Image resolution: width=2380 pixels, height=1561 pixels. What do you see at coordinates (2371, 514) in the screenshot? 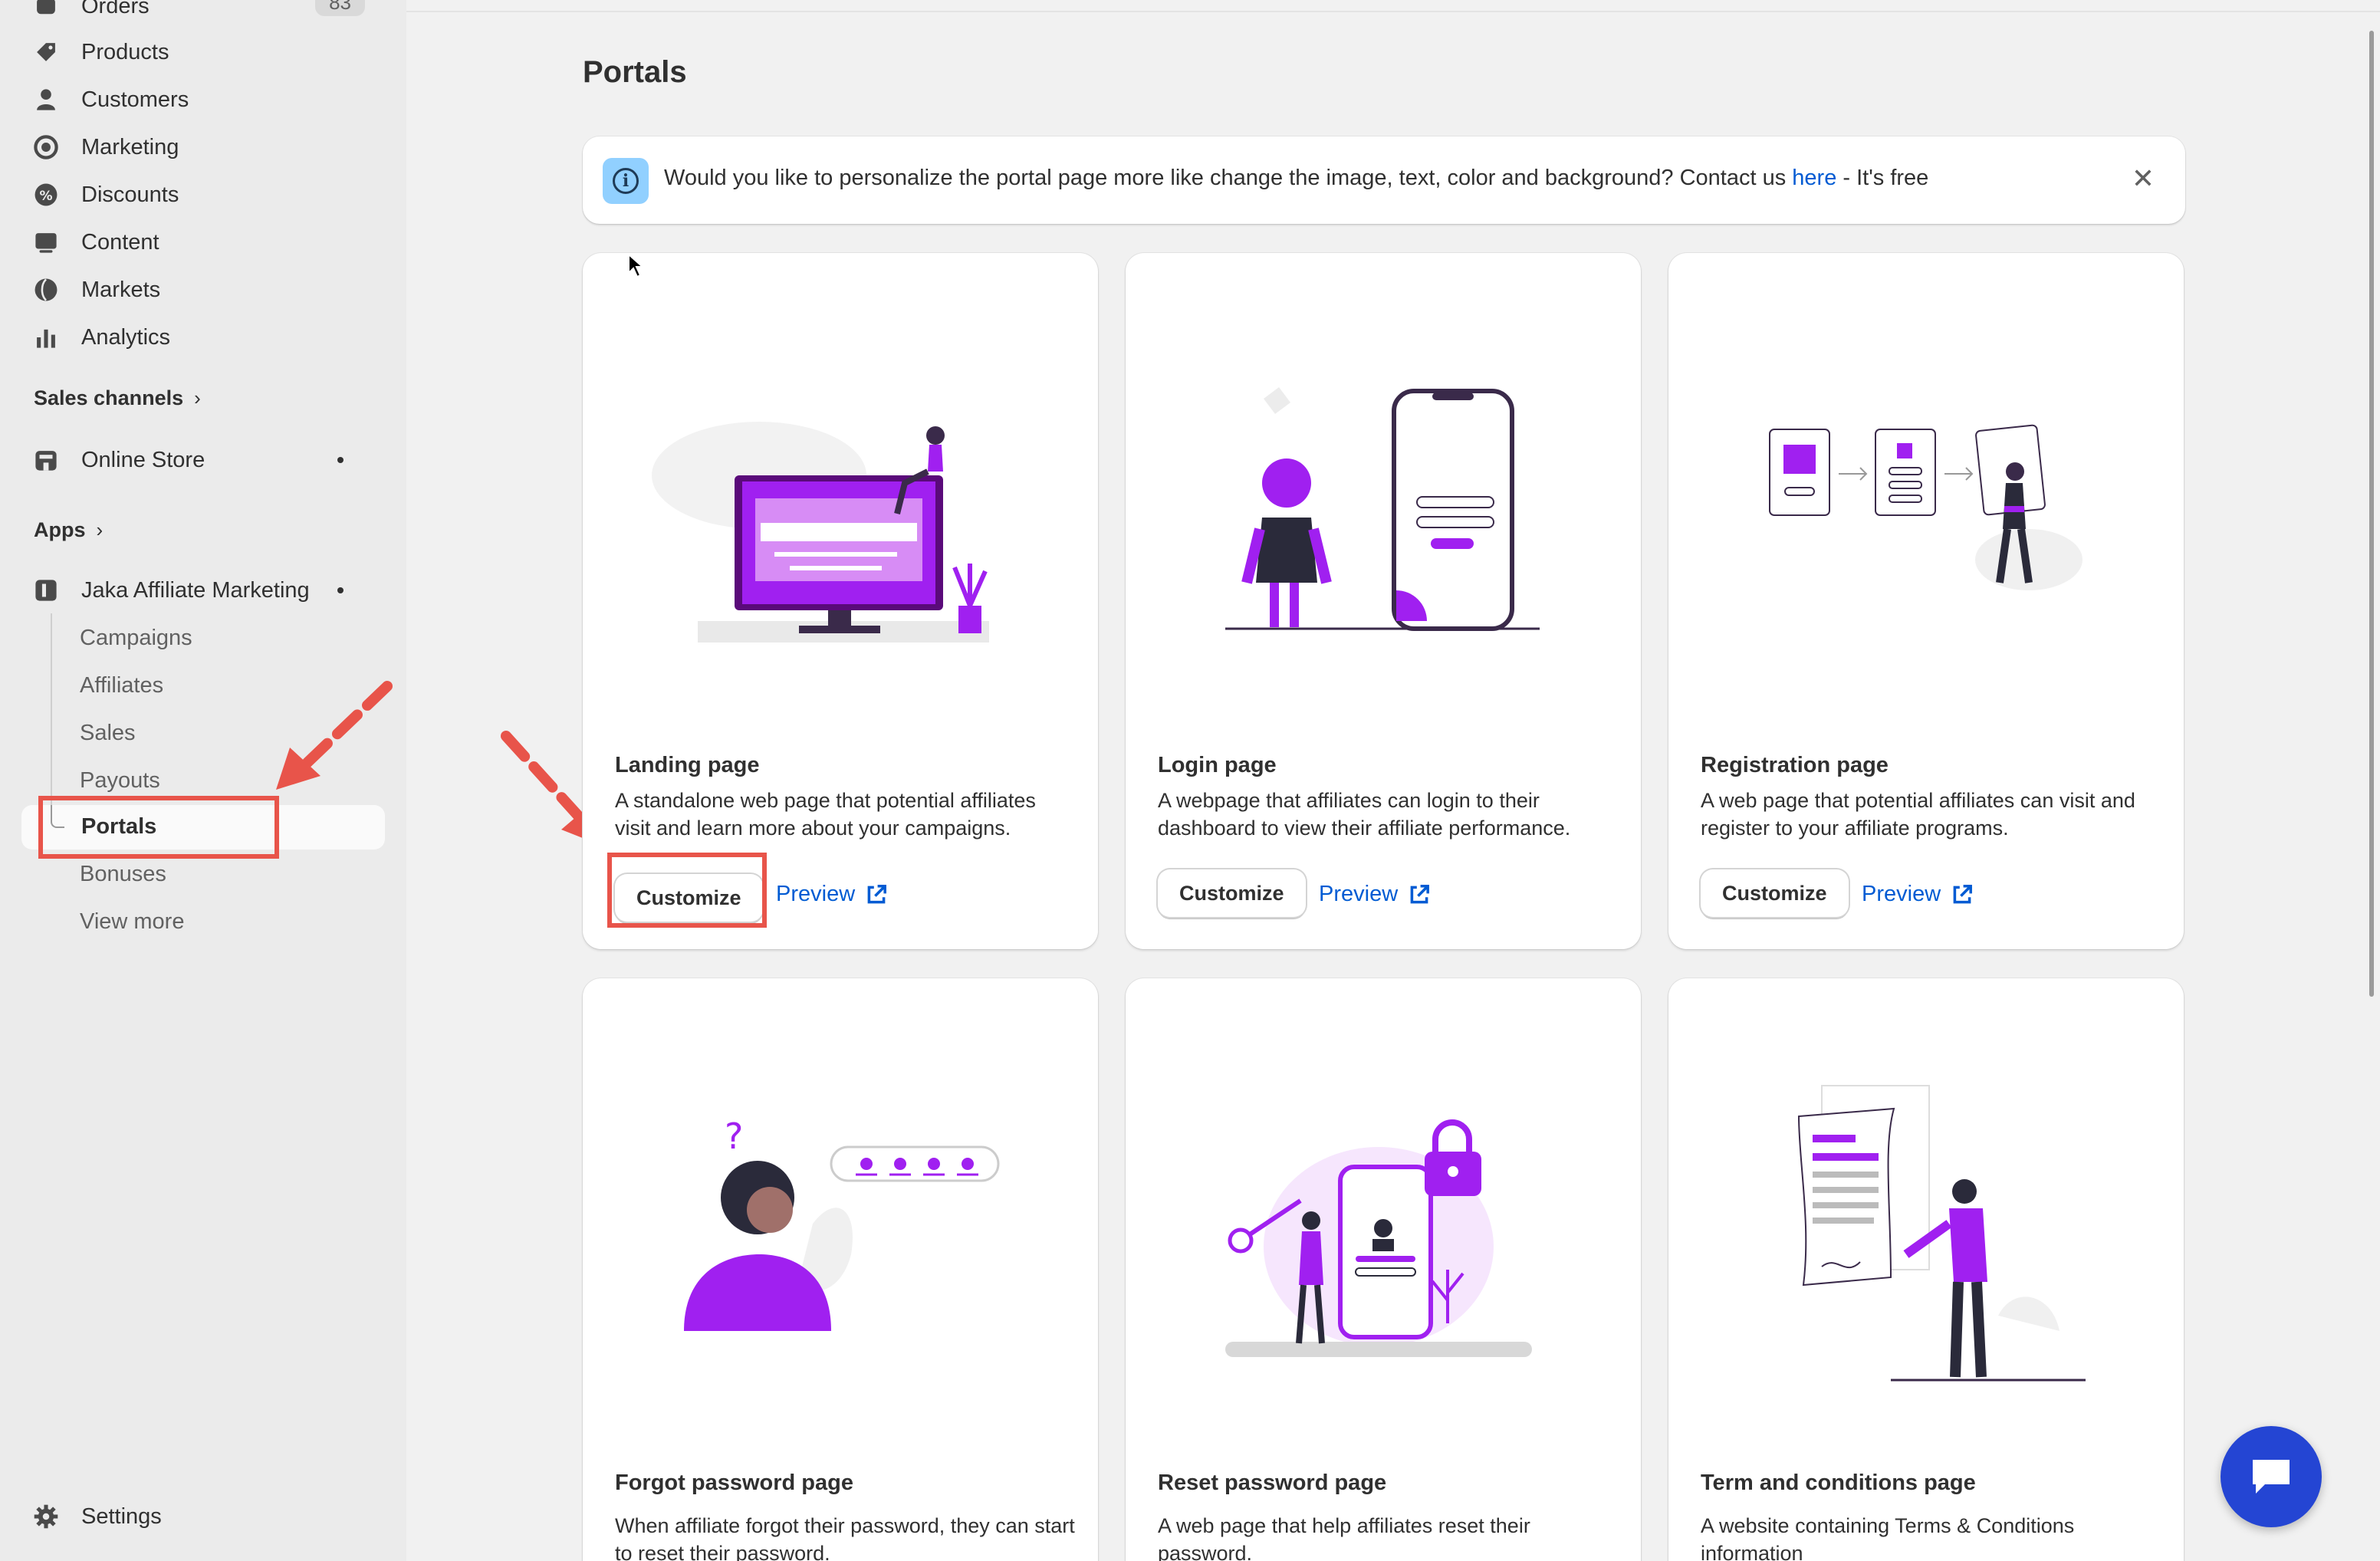
I see `scrollbar` at bounding box center [2371, 514].